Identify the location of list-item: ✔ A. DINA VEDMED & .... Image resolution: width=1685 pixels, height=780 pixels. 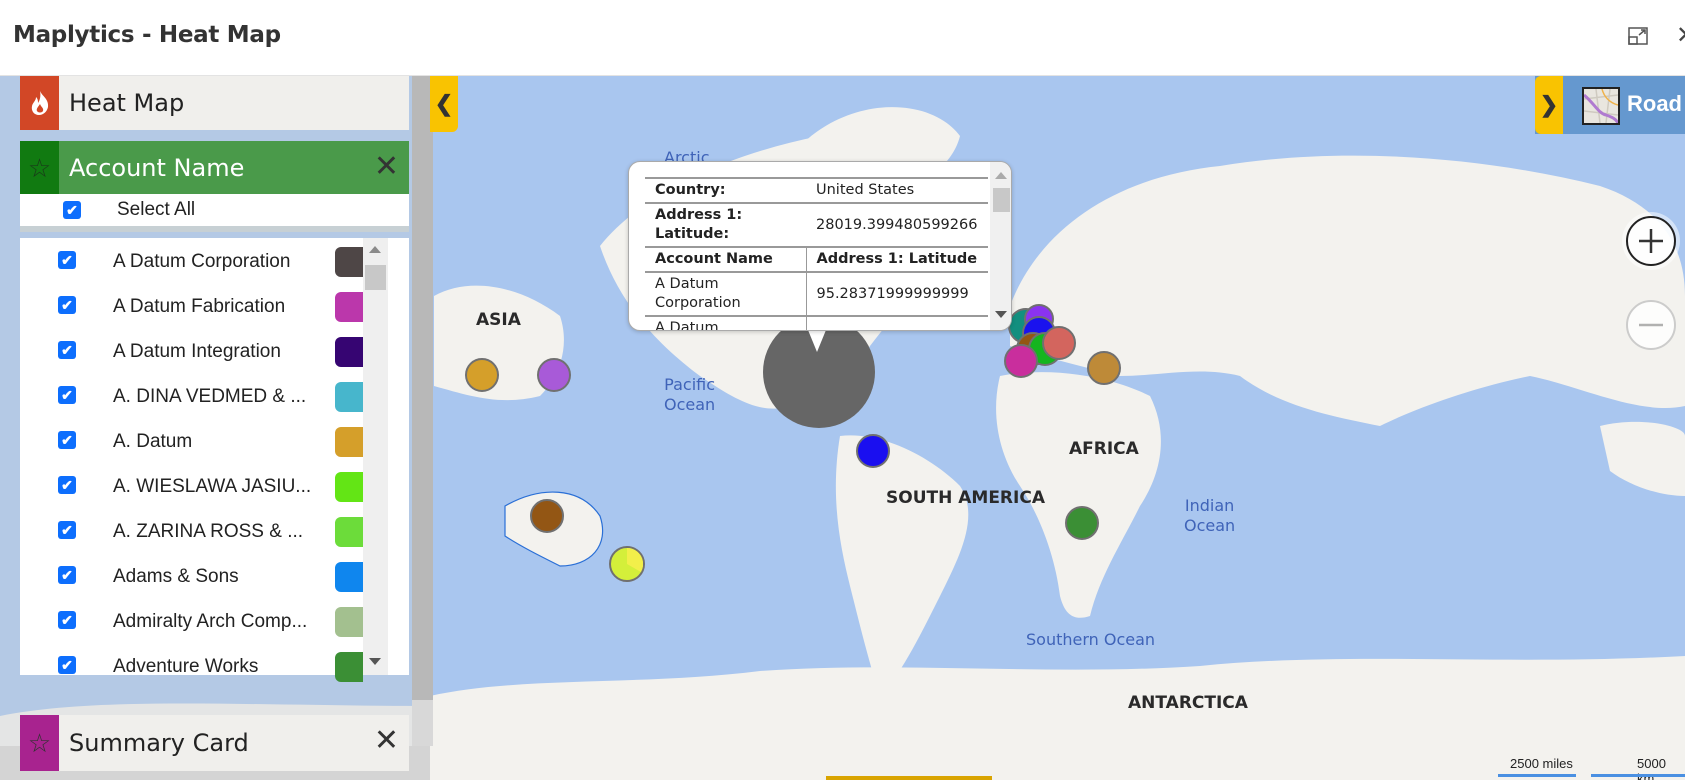
(201, 395).